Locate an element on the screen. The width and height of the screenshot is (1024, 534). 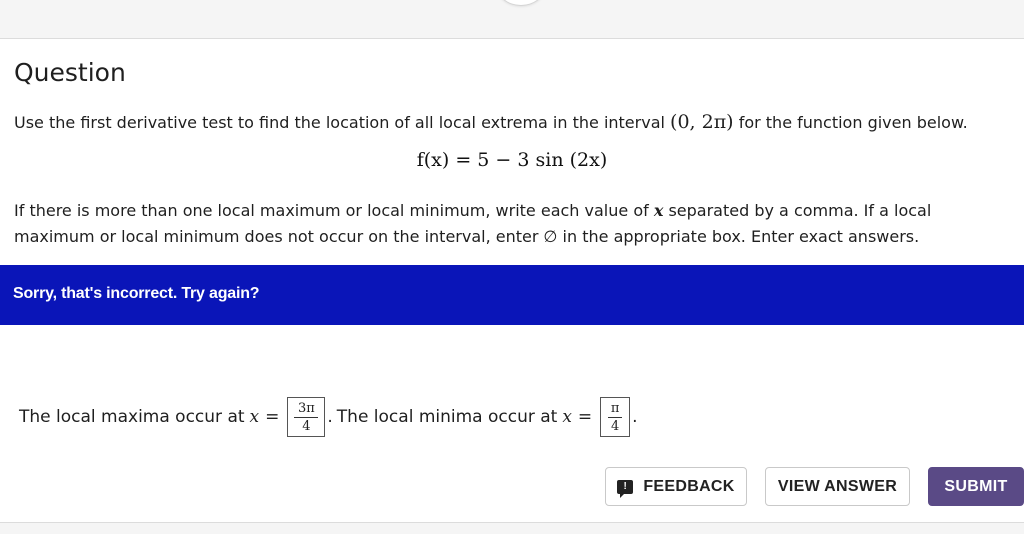
minima-fraction-bar is located at coordinates (615, 417).